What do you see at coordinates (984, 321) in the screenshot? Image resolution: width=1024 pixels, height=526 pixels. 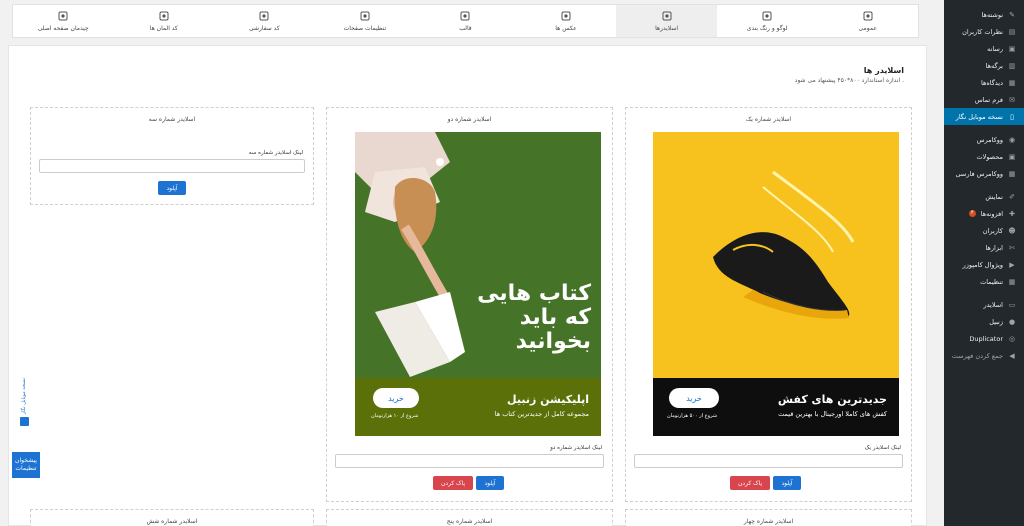 I see `sidebar-item-20: ● زنبیل` at bounding box center [984, 321].